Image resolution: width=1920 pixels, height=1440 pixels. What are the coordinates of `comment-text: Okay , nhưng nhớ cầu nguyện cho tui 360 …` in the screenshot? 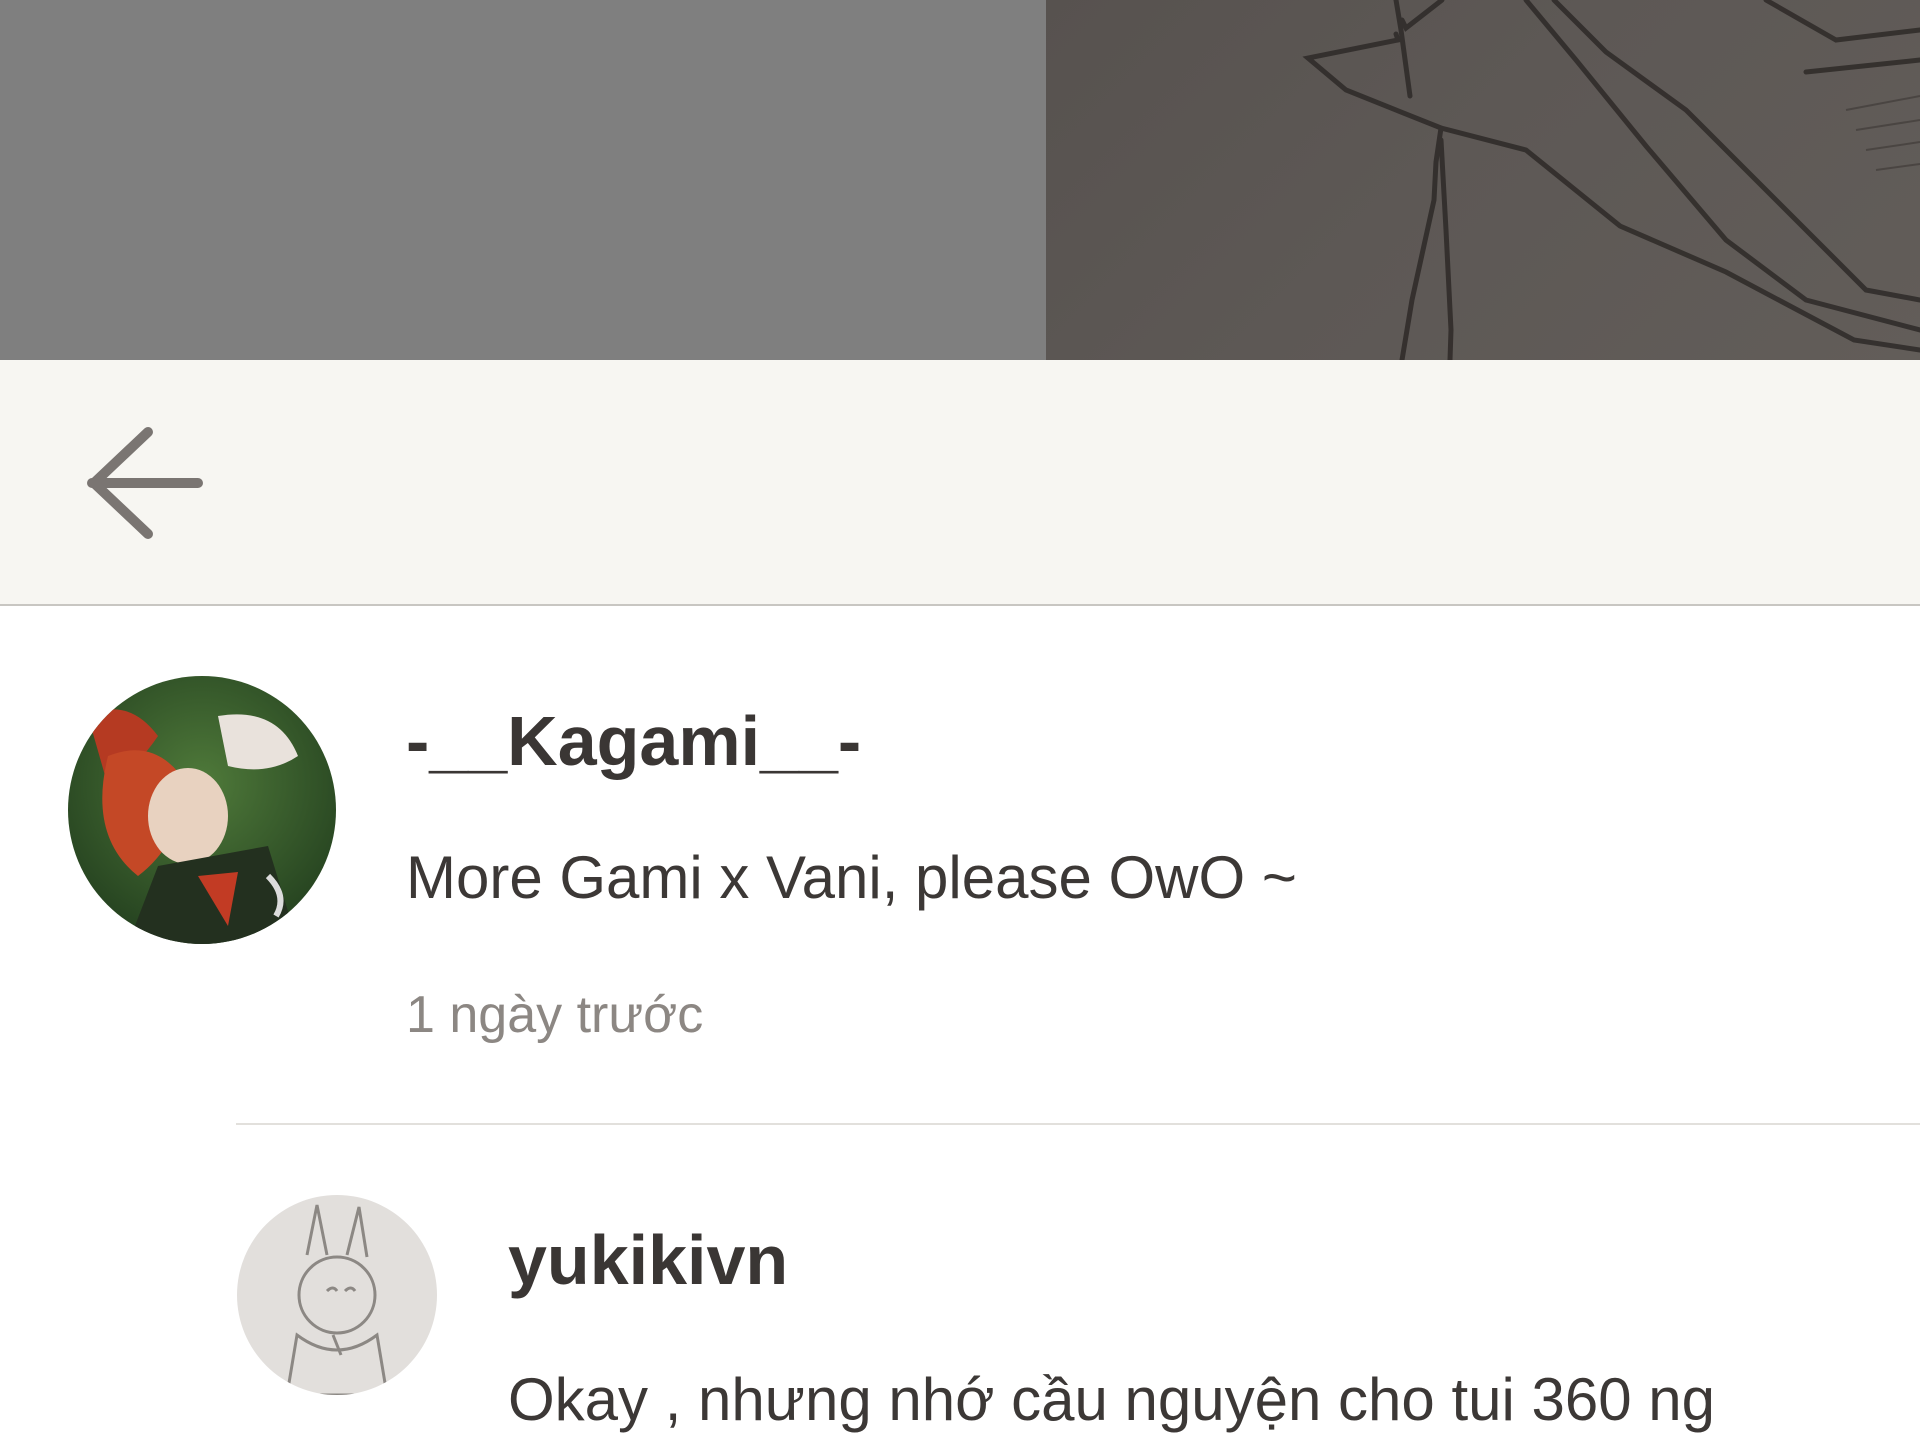 It's located at (1112, 1399).